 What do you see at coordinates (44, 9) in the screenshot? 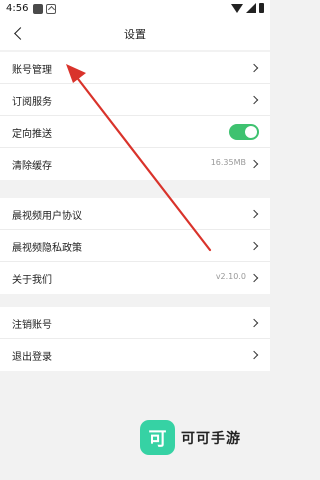
I see `status-notification-icons` at bounding box center [44, 9].